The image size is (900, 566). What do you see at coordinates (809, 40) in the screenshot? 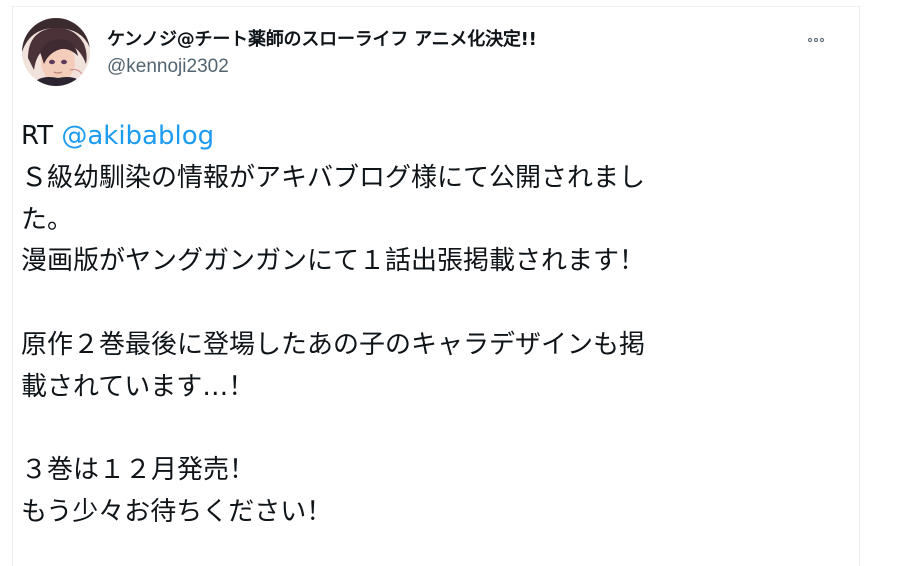
I see `more-horizontal-icon` at bounding box center [809, 40].